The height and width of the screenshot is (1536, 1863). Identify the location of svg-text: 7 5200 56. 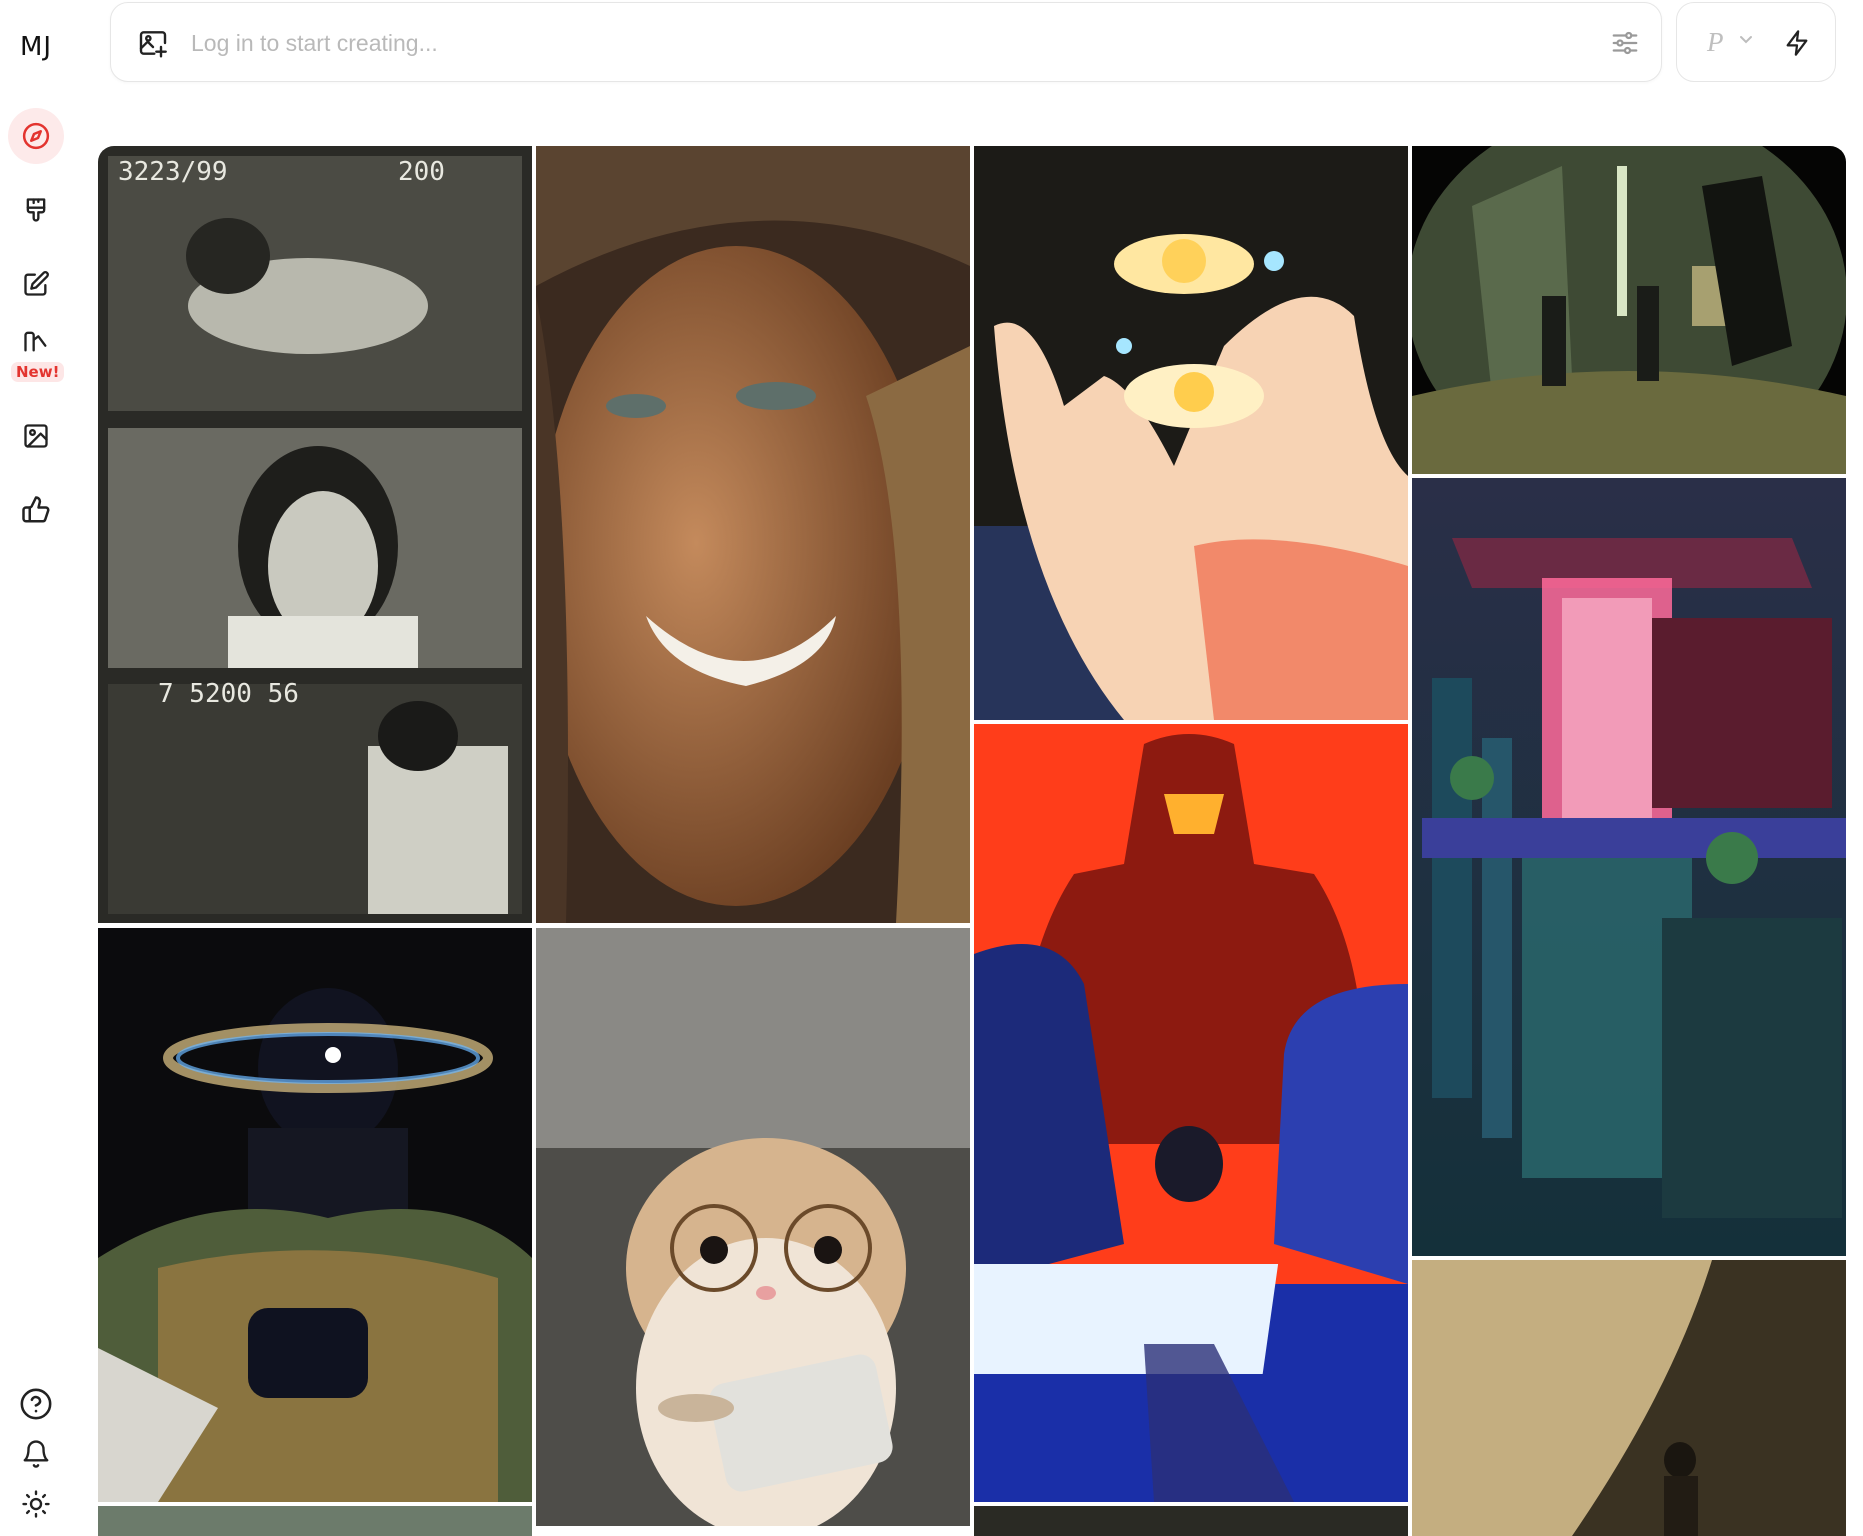
(228, 694).